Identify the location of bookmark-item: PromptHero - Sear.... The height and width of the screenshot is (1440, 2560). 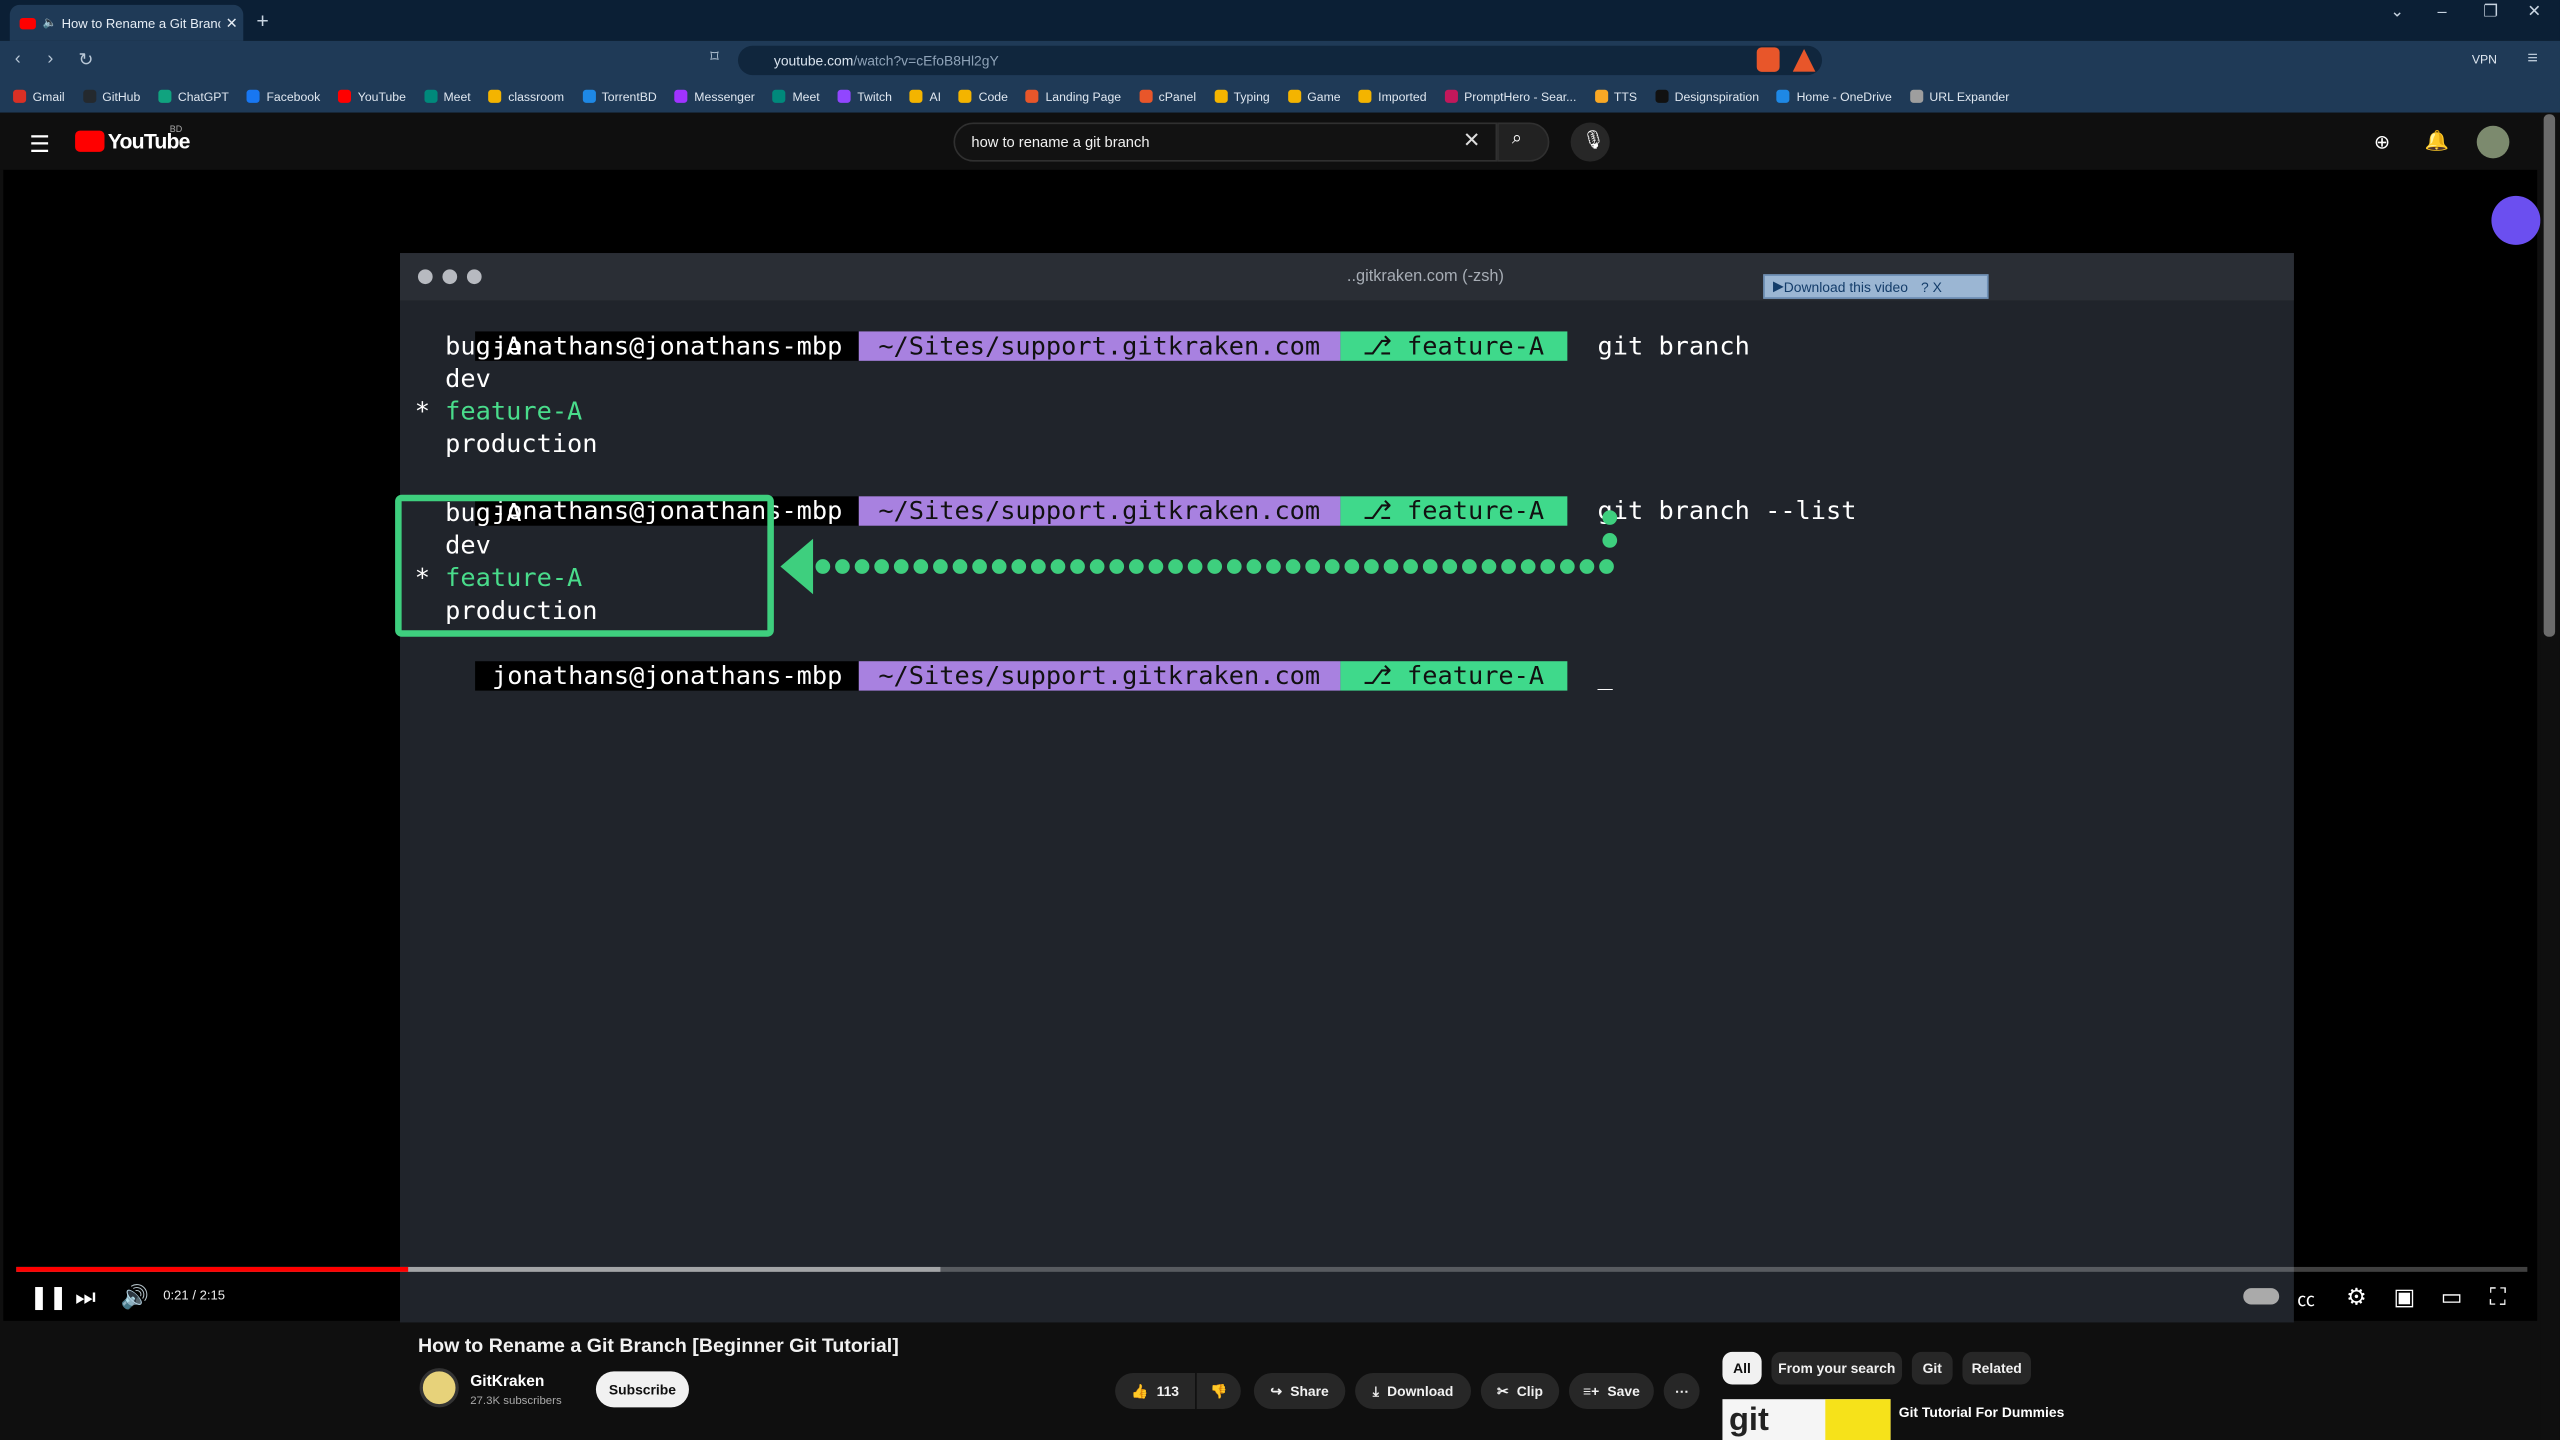
(1510, 96).